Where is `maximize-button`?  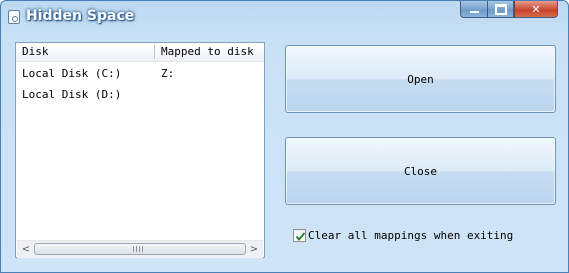
maximize-button is located at coordinates (500, 9).